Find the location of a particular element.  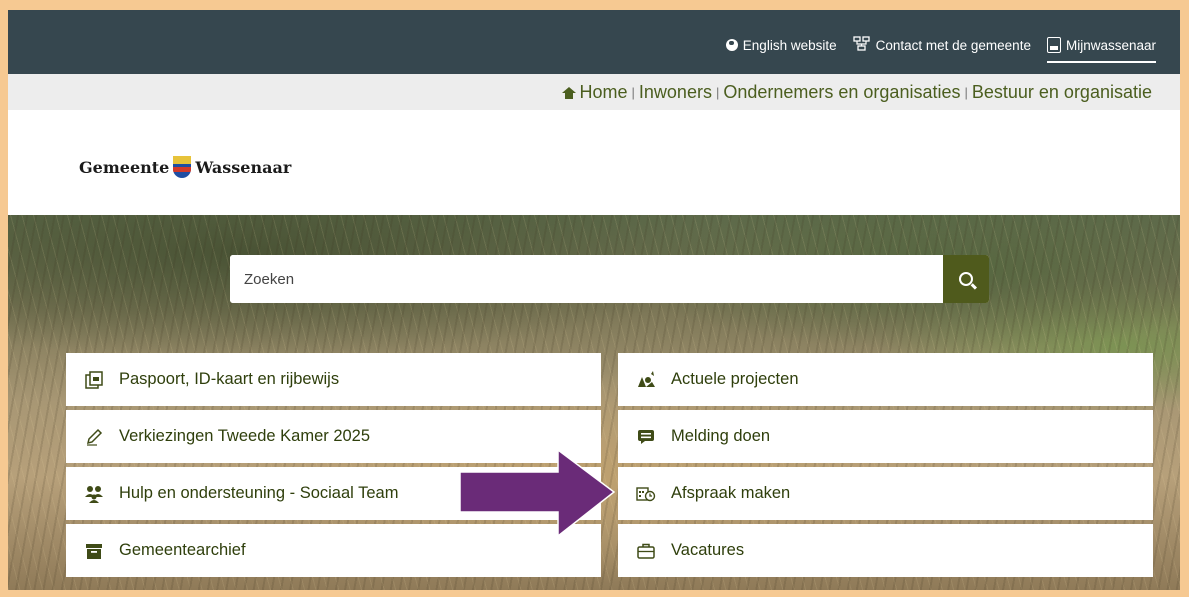

nav-inwoners: Inwoners is located at coordinates (675, 92).